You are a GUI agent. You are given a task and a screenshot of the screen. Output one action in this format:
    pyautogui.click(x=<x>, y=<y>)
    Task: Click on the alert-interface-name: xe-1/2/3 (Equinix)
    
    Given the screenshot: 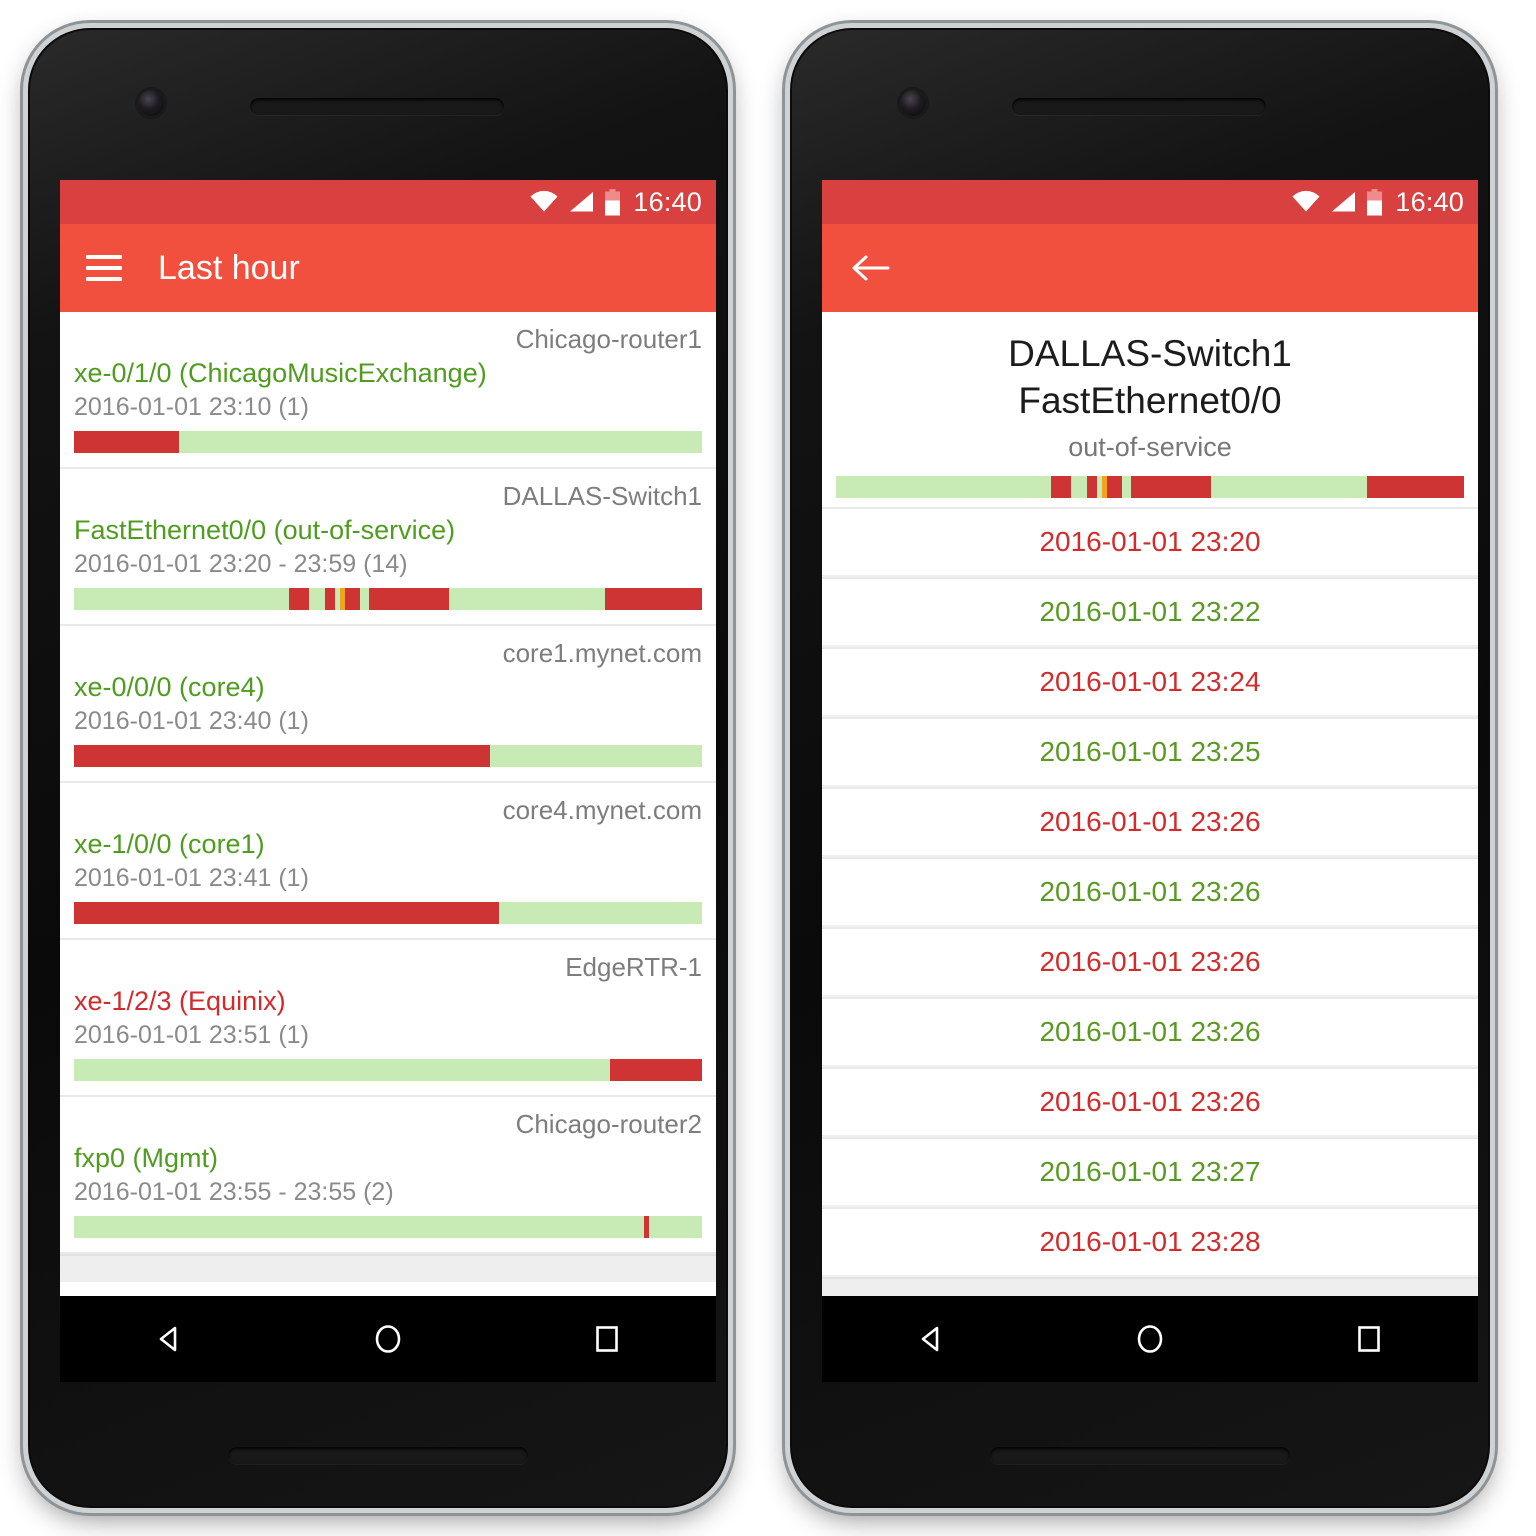 What is the action you would take?
    pyautogui.click(x=180, y=1000)
    